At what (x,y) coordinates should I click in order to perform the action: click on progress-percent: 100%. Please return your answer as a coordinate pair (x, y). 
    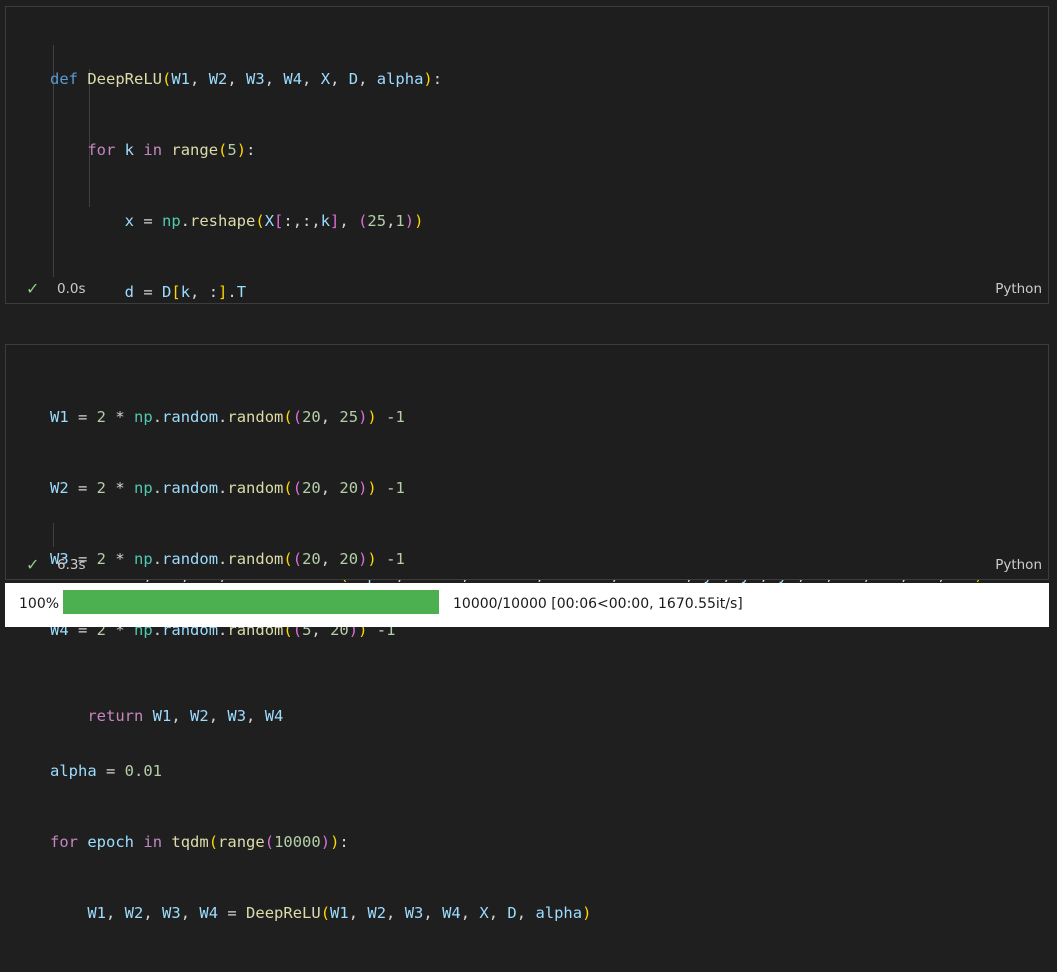
    Looking at the image, I should click on (39, 604).